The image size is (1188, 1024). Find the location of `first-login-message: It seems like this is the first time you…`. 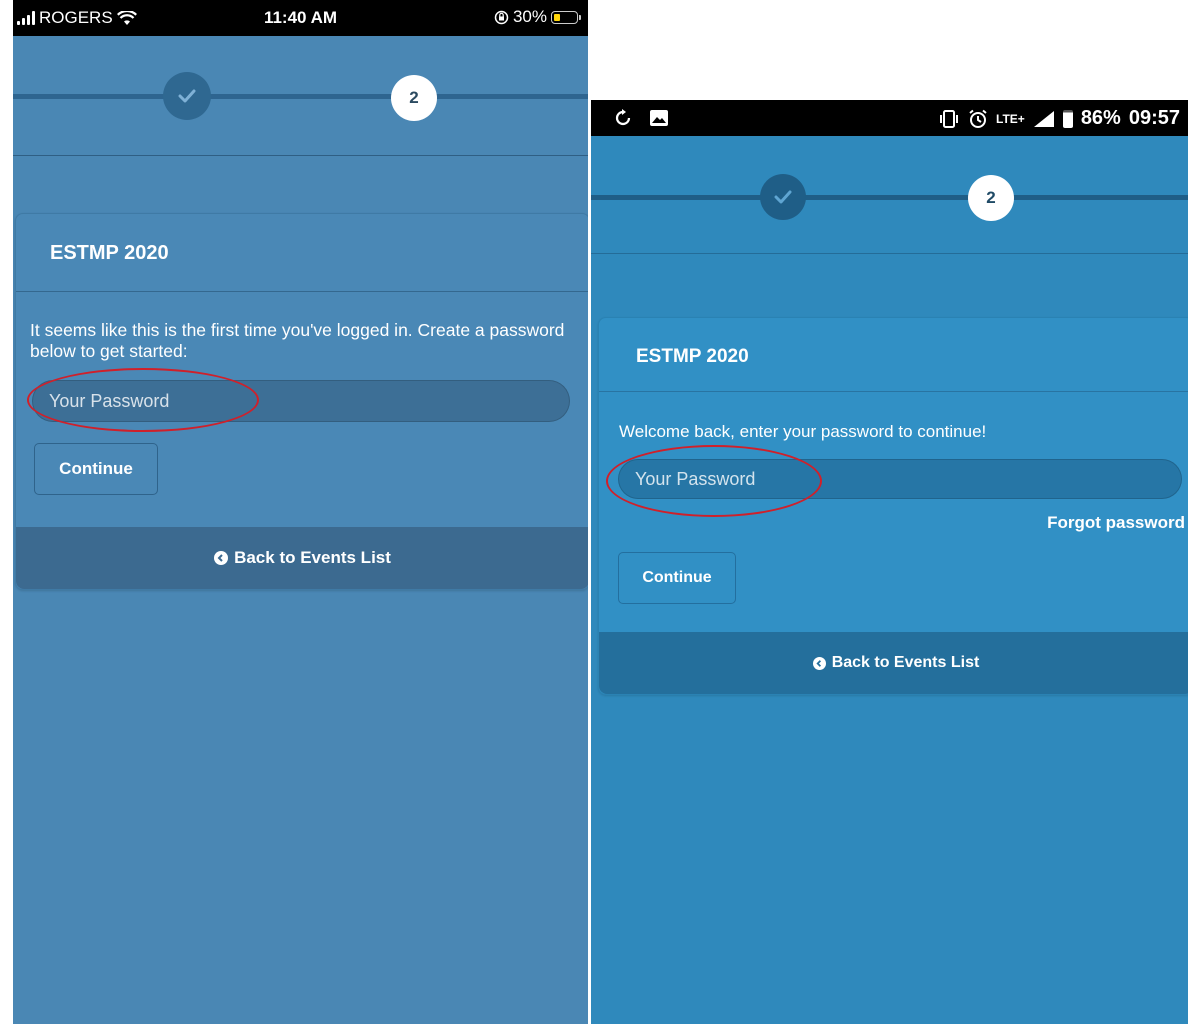

first-login-message: It seems like this is the first time you… is located at coordinates (297, 340).